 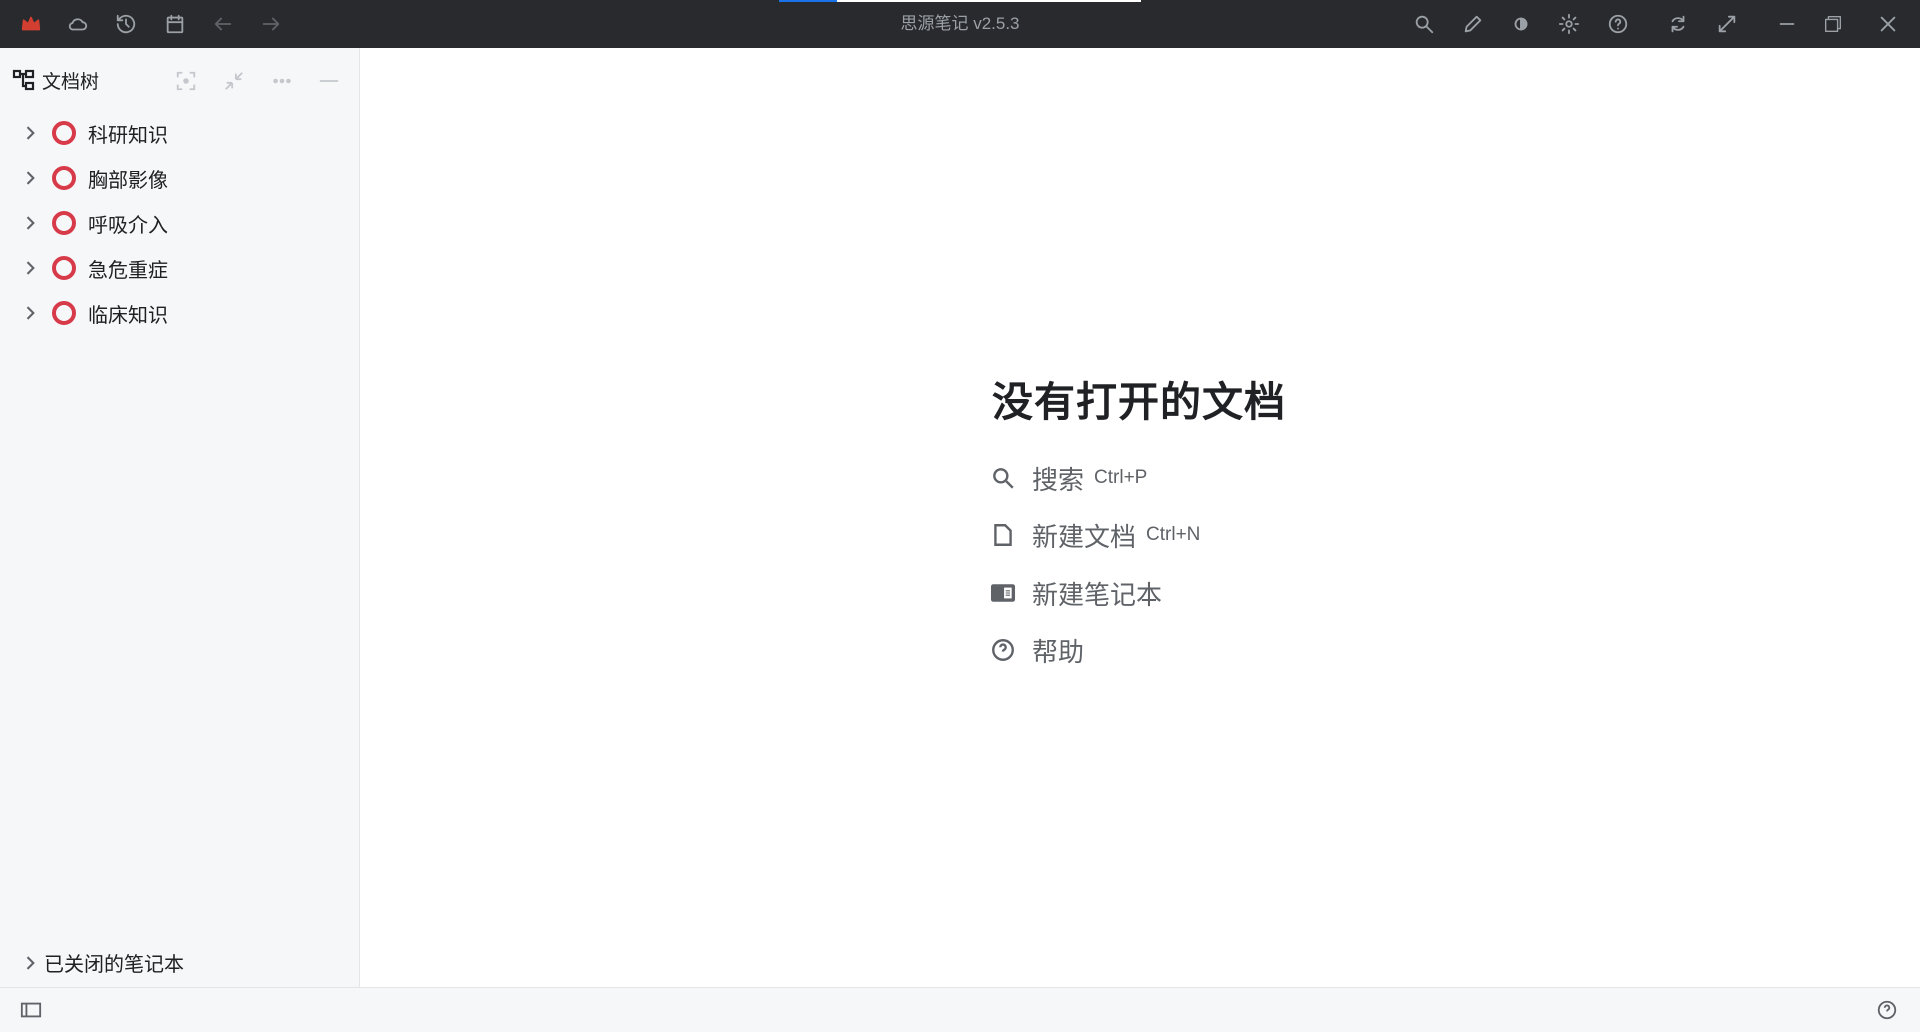 I want to click on new-doc-action: 新建文档 Ctrl+N, so click(x=1095, y=535).